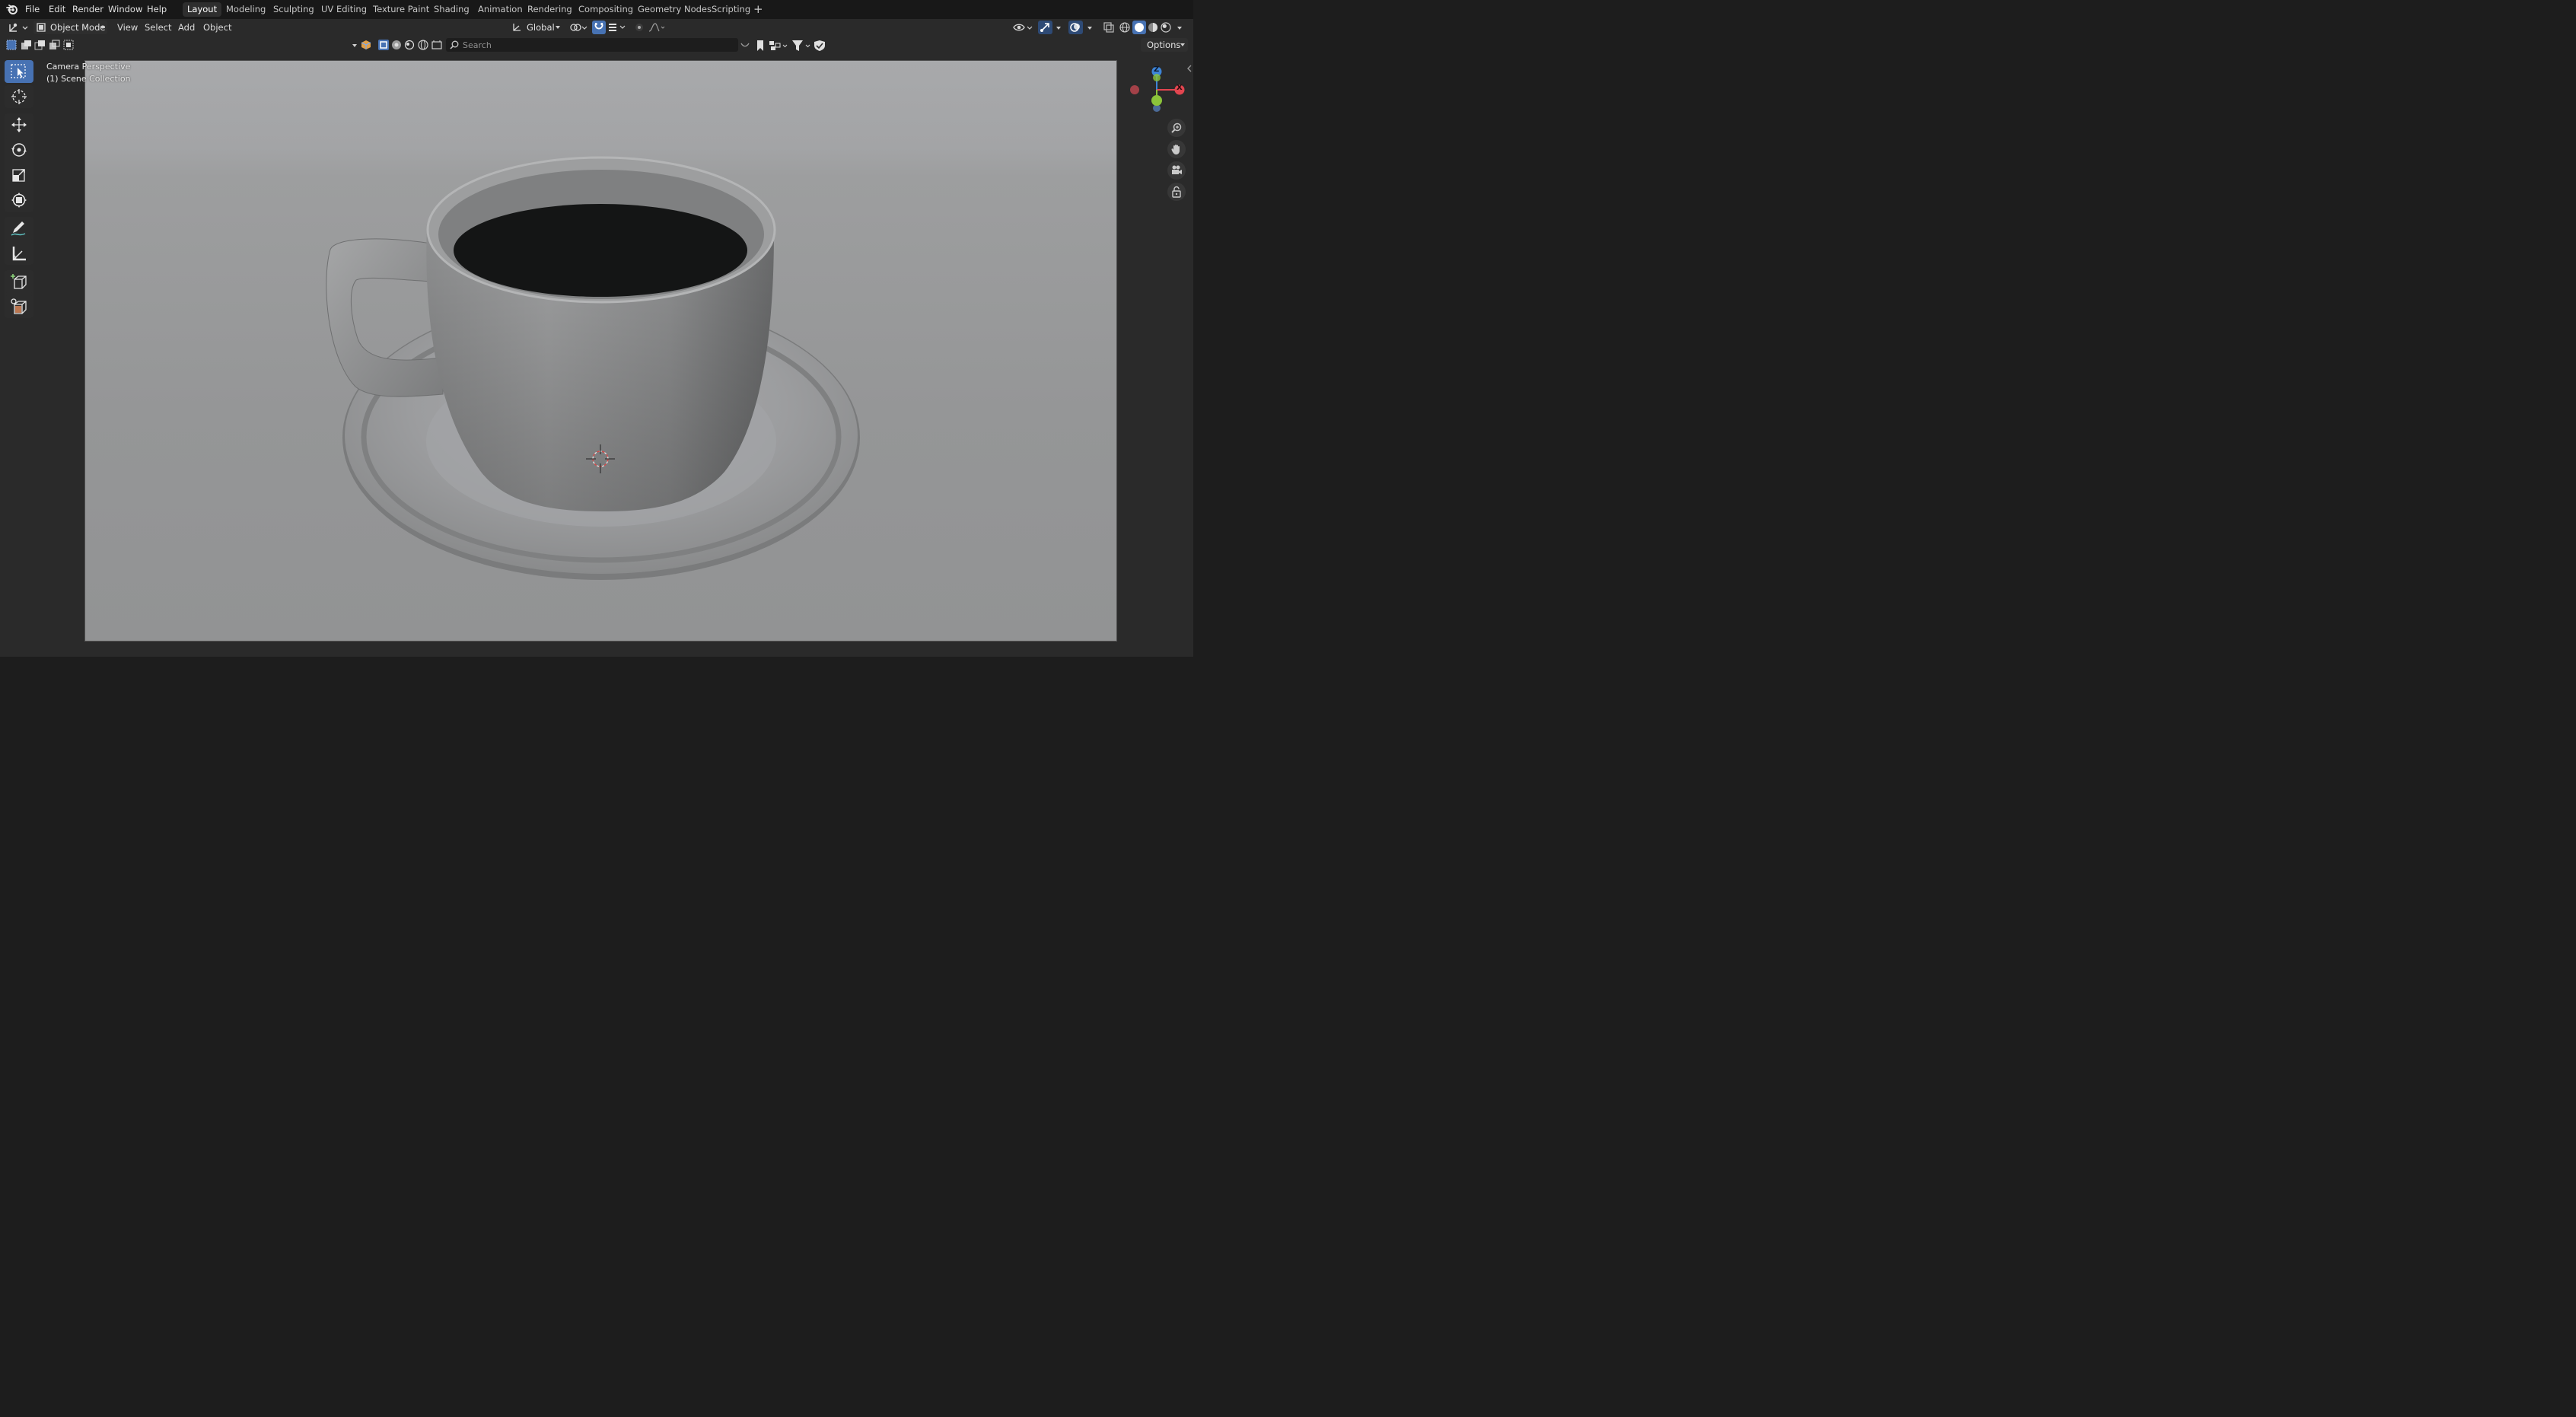 This screenshot has width=2576, height=1417. I want to click on pan-view-button, so click(1176, 149).